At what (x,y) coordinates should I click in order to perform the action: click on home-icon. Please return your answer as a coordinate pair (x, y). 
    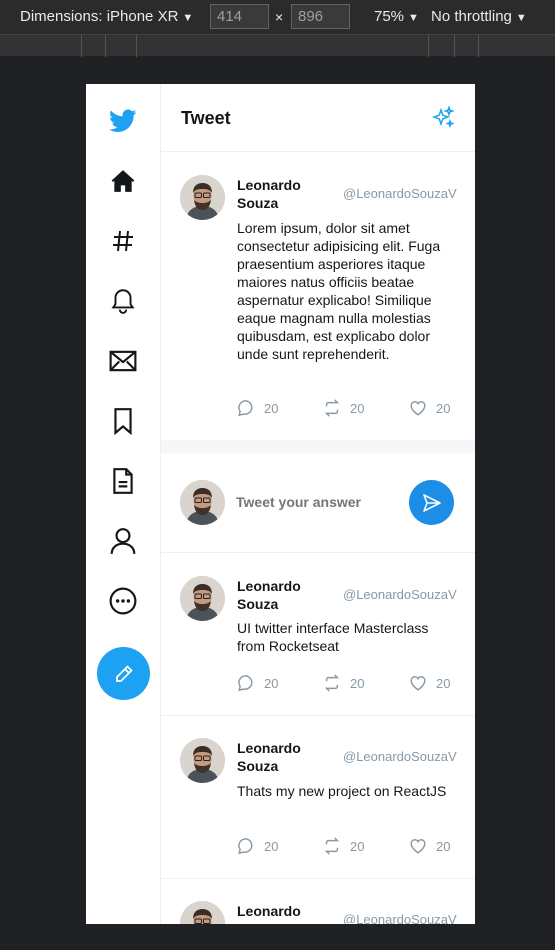
    Looking at the image, I should click on (123, 181).